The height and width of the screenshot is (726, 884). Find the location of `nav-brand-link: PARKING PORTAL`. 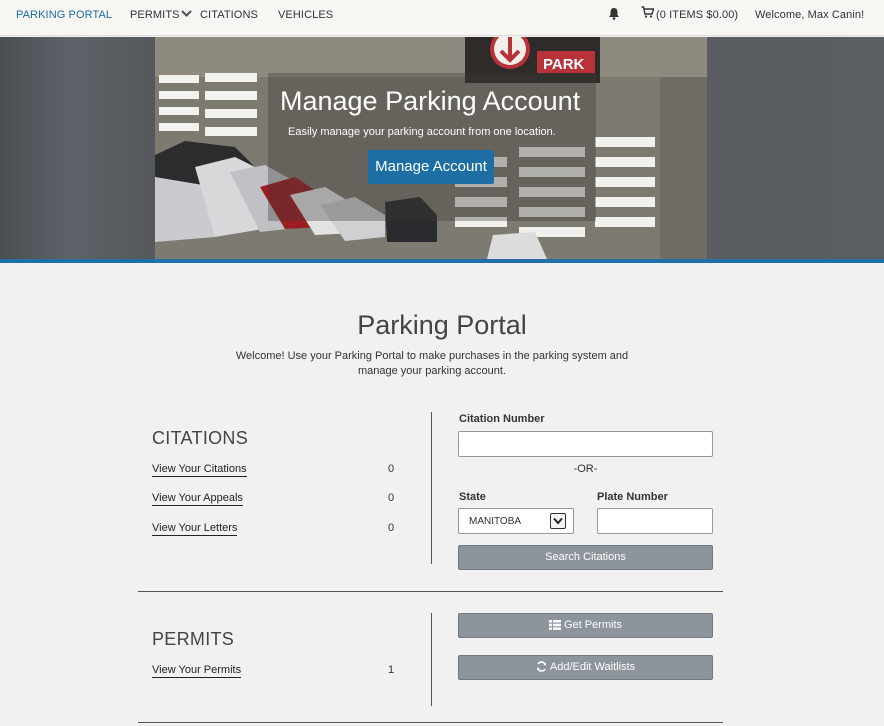

nav-brand-link: PARKING PORTAL is located at coordinates (64, 15).